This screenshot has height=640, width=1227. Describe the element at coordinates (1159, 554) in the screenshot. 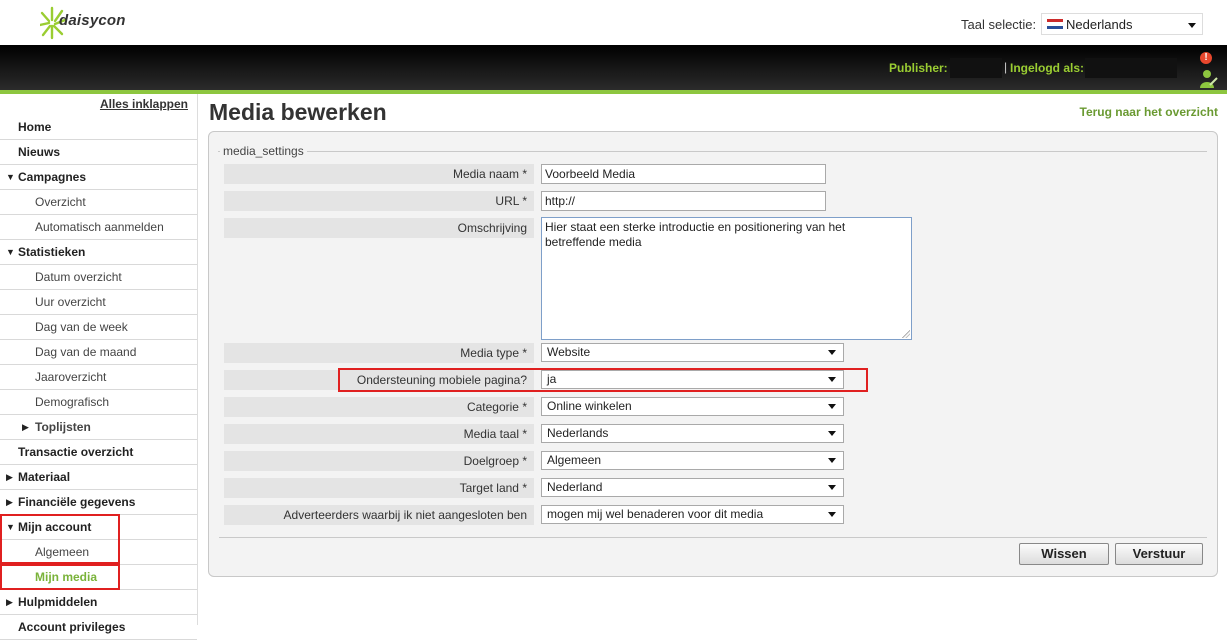

I see `submit-button: Verstuur` at that location.